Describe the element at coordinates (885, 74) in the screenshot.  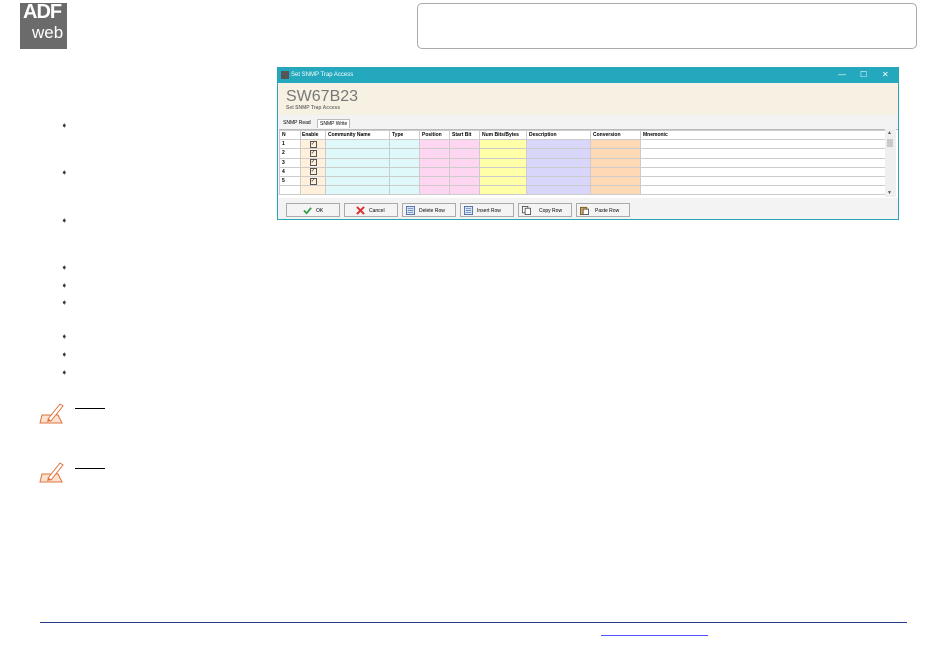
I see `close-icon: ✕` at that location.